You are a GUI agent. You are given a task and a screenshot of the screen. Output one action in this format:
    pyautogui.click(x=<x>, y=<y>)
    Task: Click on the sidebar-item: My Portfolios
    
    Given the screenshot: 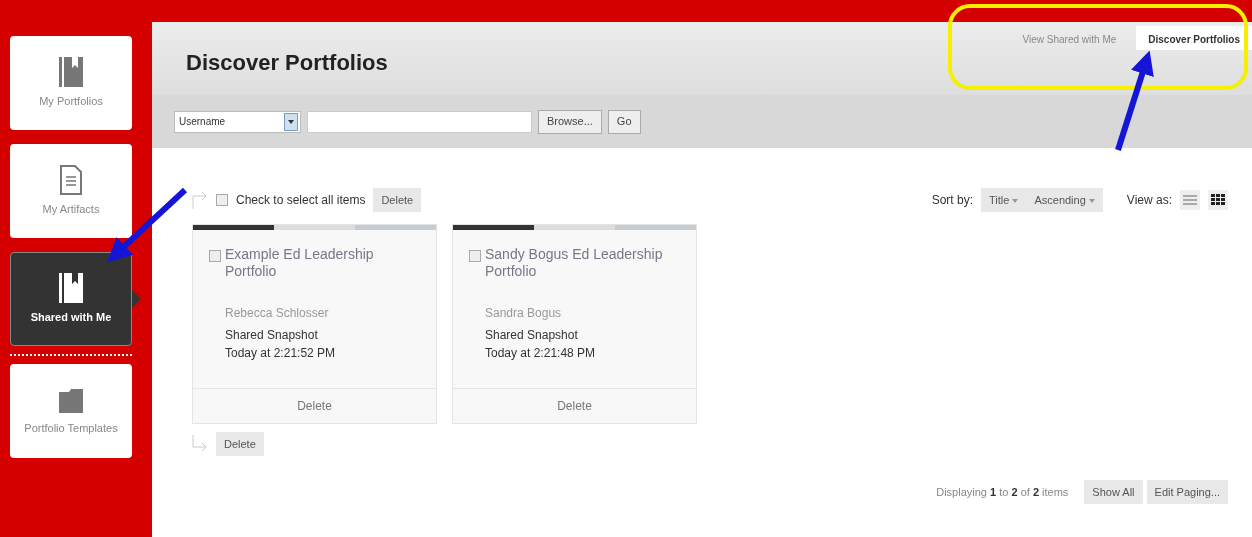 What is the action you would take?
    pyautogui.click(x=71, y=83)
    